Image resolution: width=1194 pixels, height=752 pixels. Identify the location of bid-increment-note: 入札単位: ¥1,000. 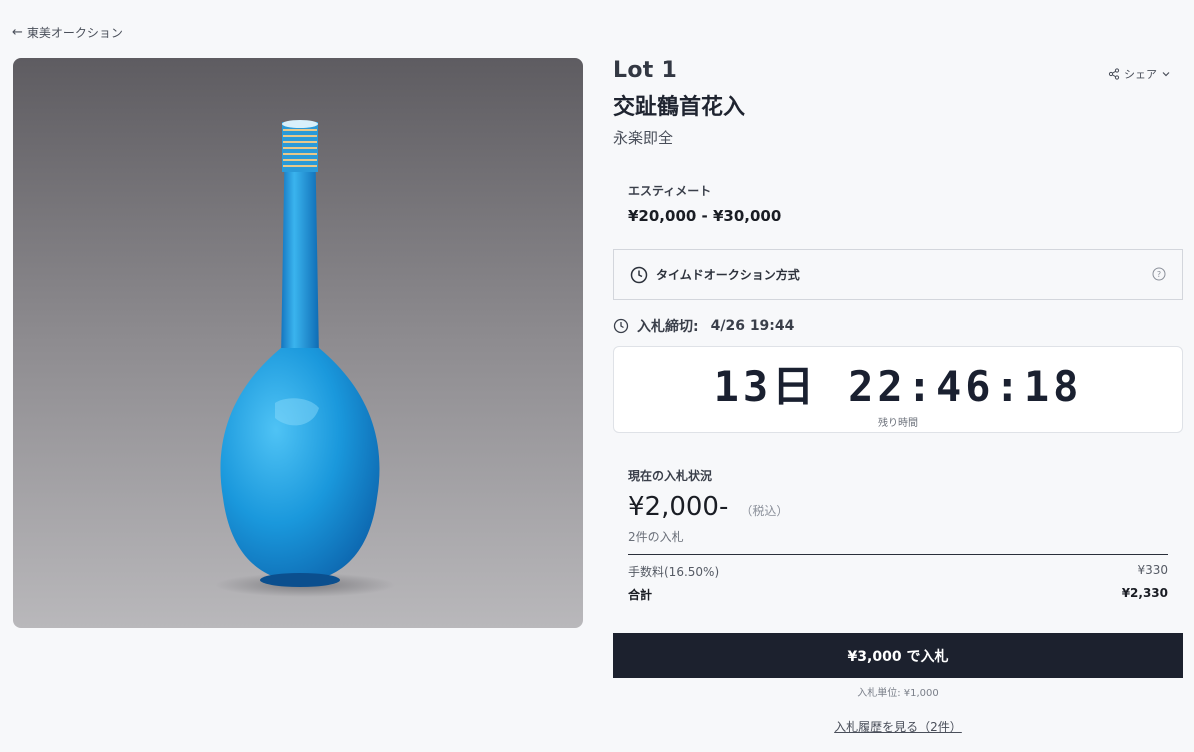
(898, 693).